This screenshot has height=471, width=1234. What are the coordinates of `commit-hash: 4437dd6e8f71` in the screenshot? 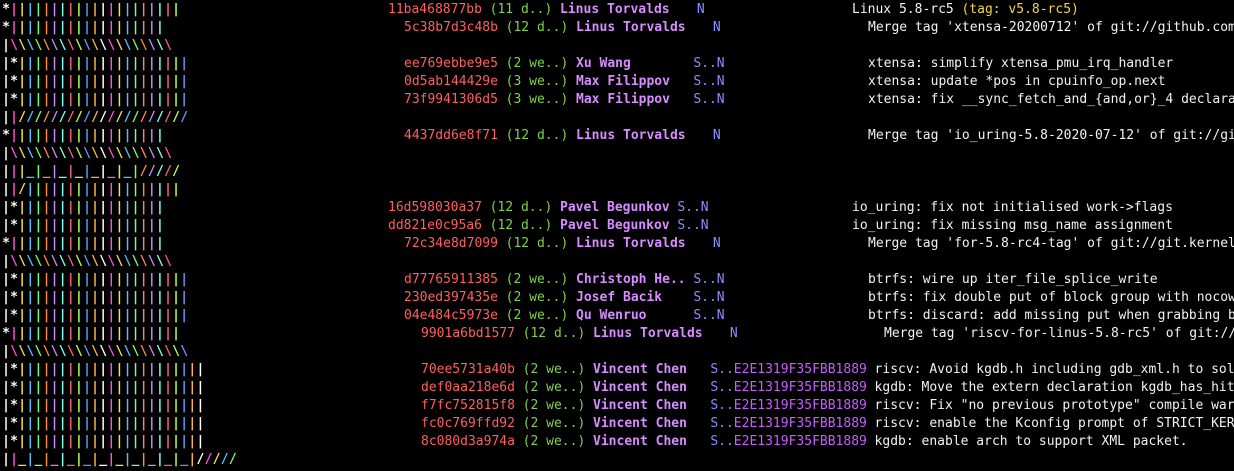 It's located at (451, 136).